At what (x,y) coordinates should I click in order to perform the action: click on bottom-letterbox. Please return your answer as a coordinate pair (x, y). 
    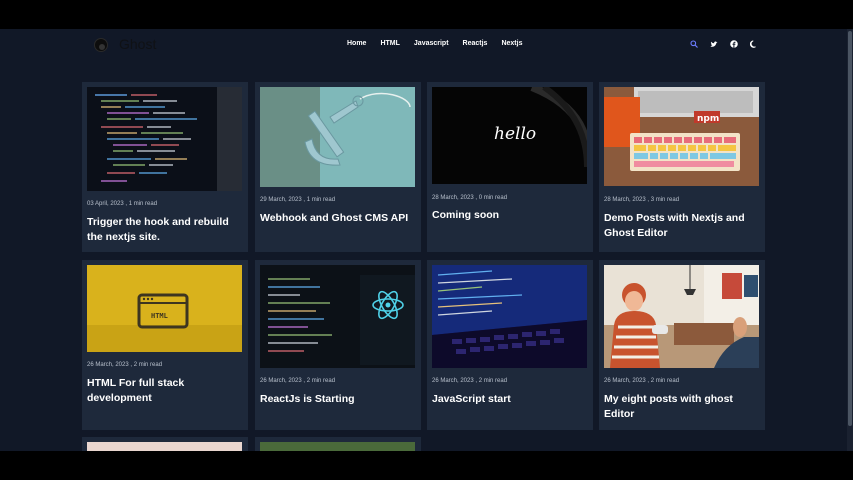
    Looking at the image, I should click on (426, 465).